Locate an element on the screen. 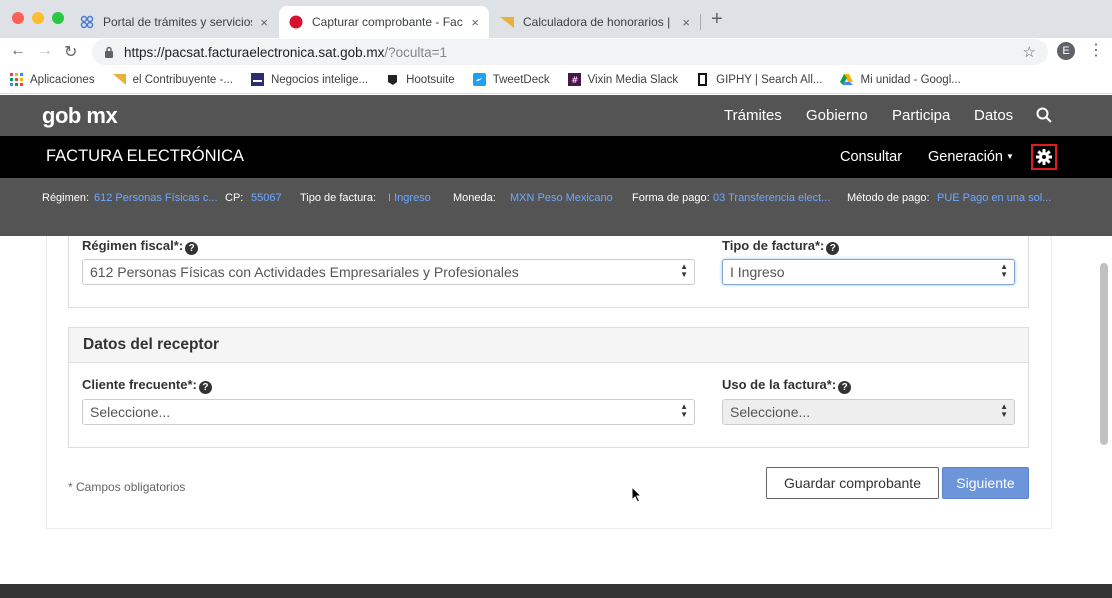 This screenshot has height=598, width=1112. apps-grid-icon is located at coordinates (16, 79).